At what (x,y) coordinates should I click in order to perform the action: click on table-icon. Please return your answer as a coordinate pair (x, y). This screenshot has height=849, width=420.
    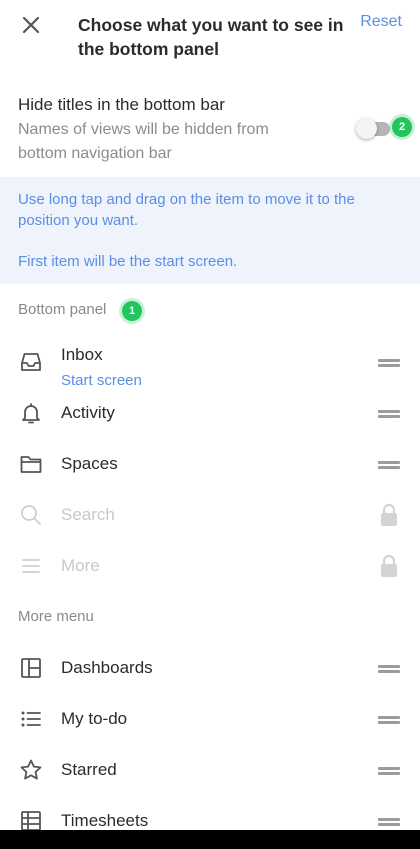
    Looking at the image, I should click on (31, 819).